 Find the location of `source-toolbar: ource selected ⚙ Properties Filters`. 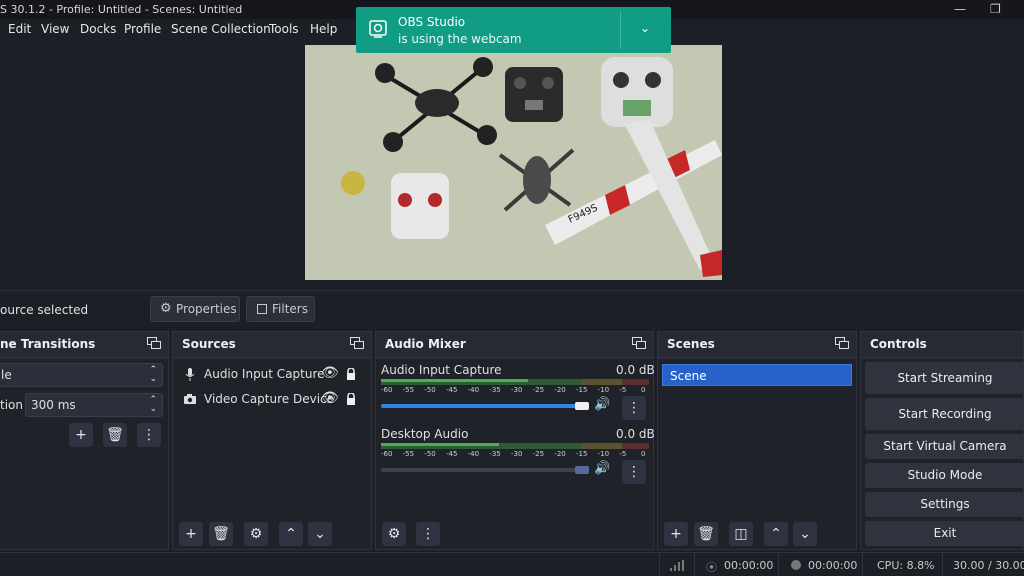

source-toolbar: ource selected ⚙ Properties Filters is located at coordinates (512, 310).